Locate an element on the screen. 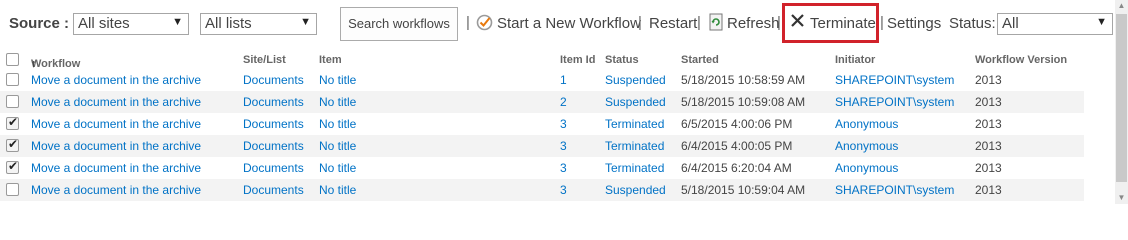 Image resolution: width=1128 pixels, height=240 pixels. settings-label: Settings is located at coordinates (914, 23).